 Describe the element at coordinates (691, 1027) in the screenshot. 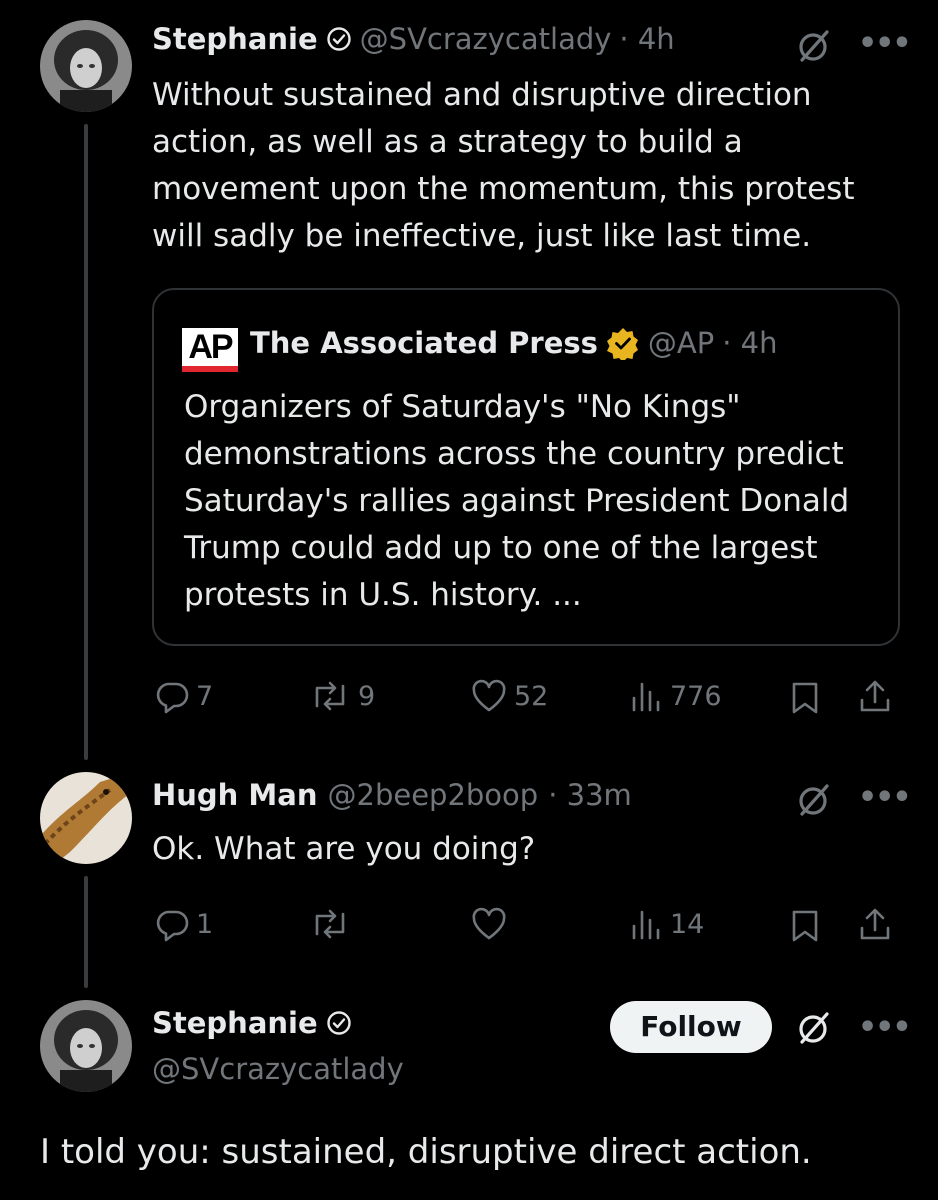

I see `follow-button: Follow` at that location.